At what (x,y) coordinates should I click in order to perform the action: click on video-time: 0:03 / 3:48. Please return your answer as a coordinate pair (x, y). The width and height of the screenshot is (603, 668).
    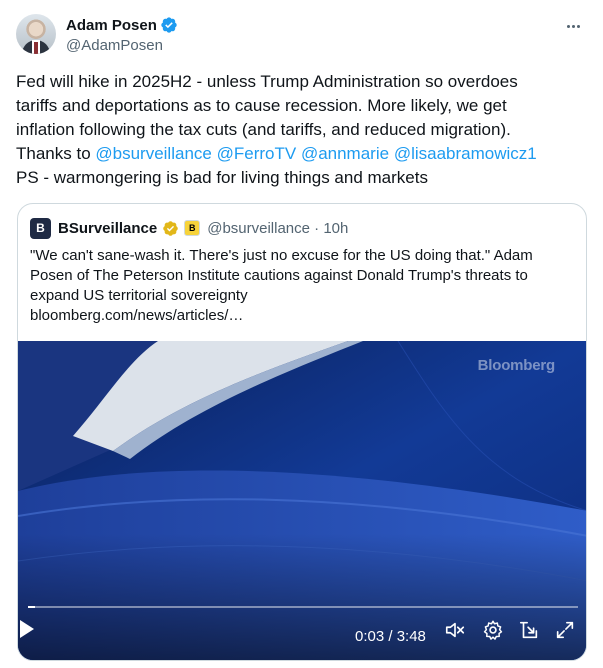
    Looking at the image, I should click on (390, 636).